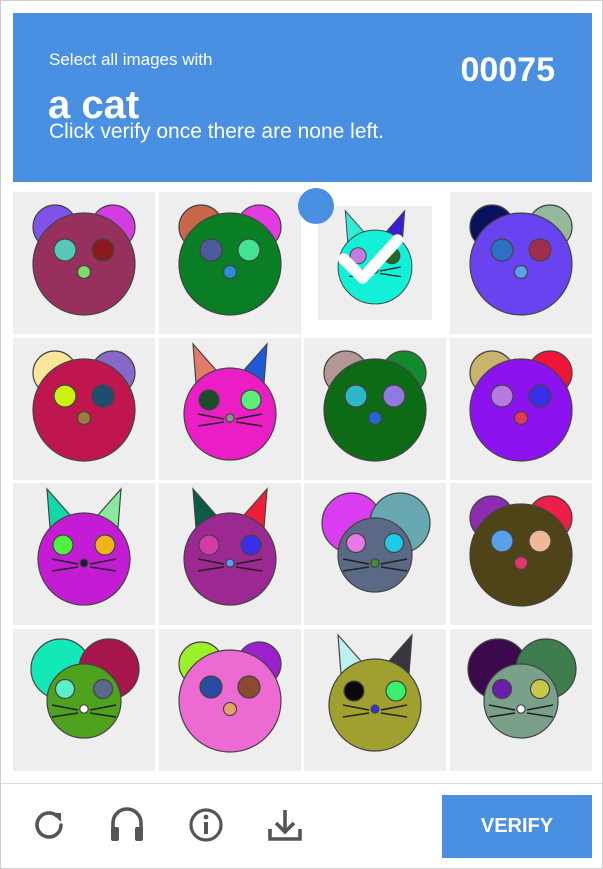 The height and width of the screenshot is (869, 603). I want to click on verify-button: VERIFY, so click(517, 826).